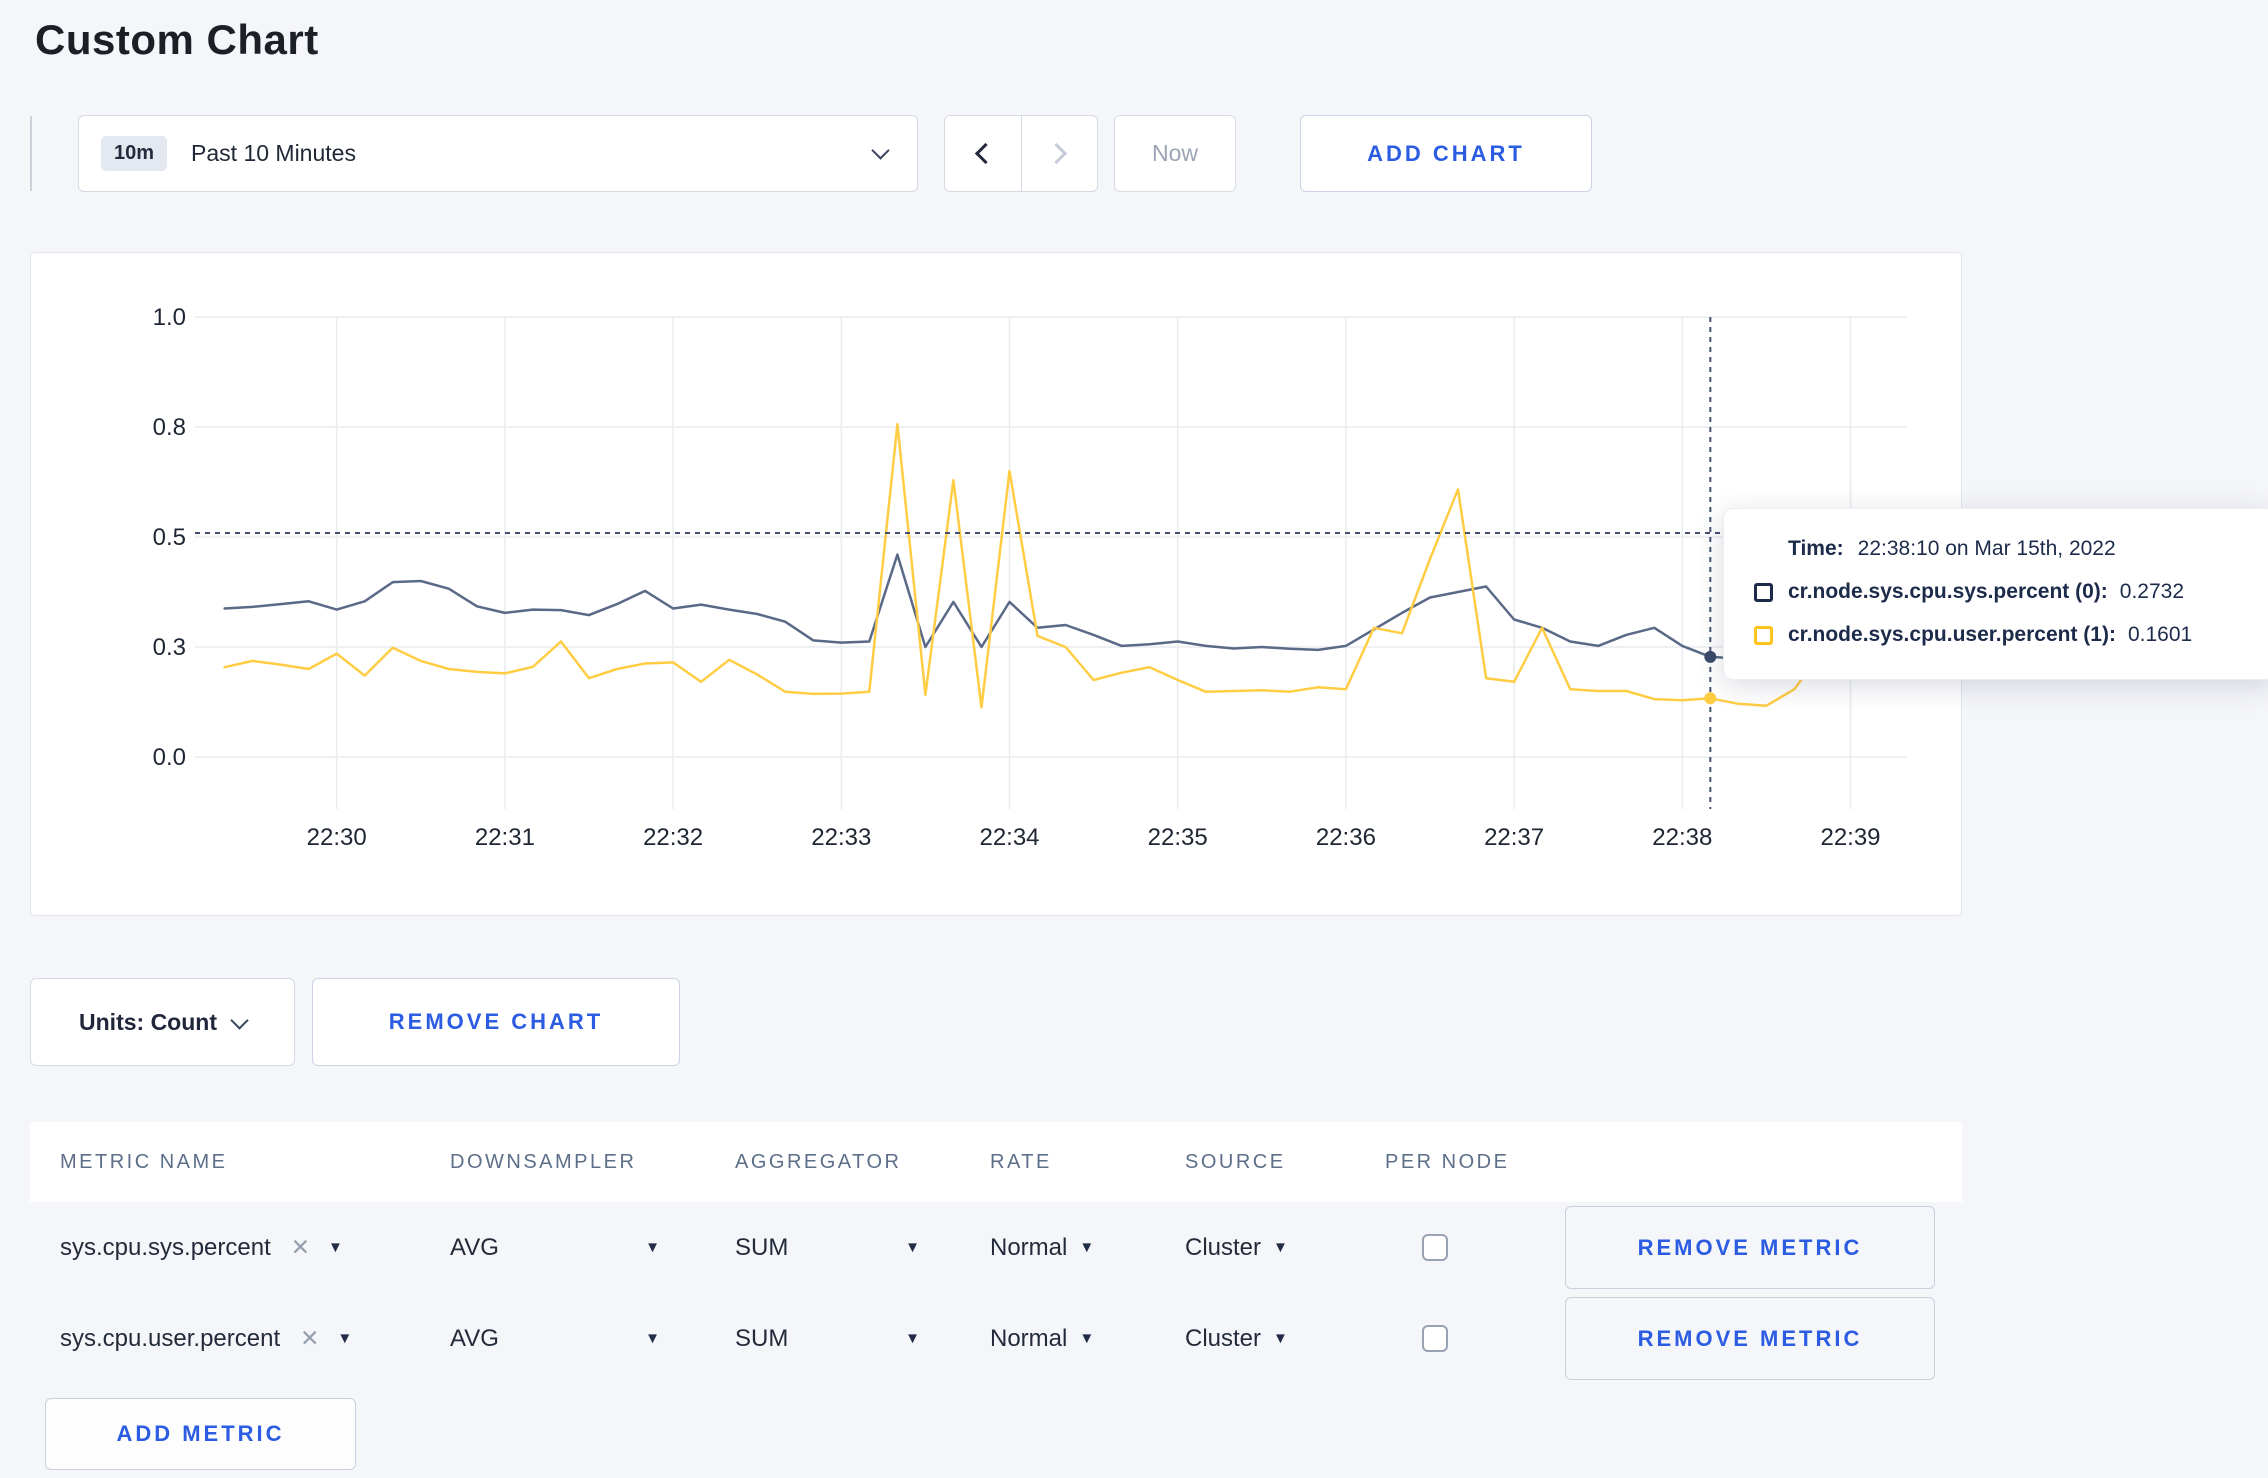 The width and height of the screenshot is (2268, 1478). Describe the element at coordinates (134, 153) in the screenshot. I see `time-range-badge: 10m` at that location.